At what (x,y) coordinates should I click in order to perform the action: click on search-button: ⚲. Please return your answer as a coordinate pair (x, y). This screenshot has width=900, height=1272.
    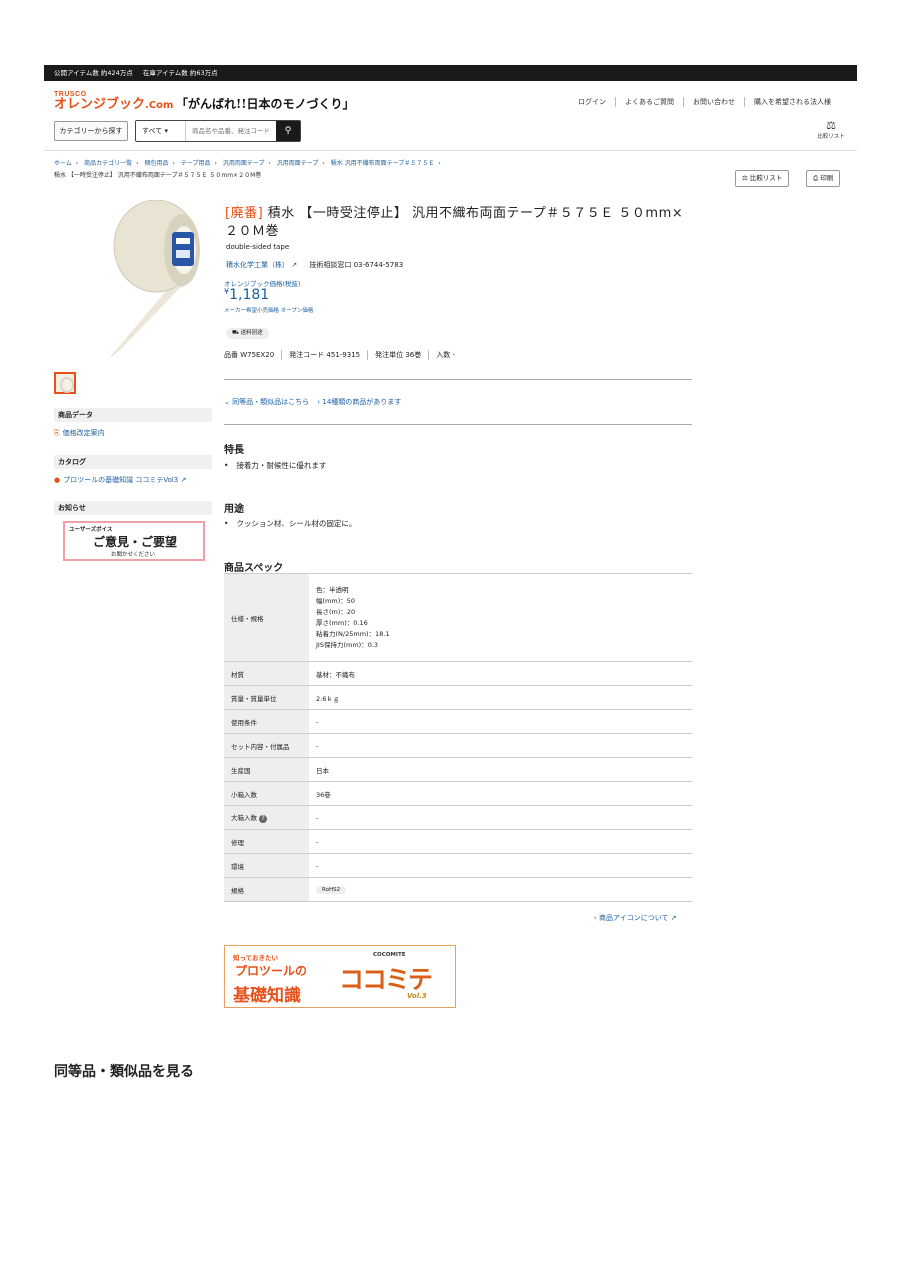
    Looking at the image, I should click on (288, 131).